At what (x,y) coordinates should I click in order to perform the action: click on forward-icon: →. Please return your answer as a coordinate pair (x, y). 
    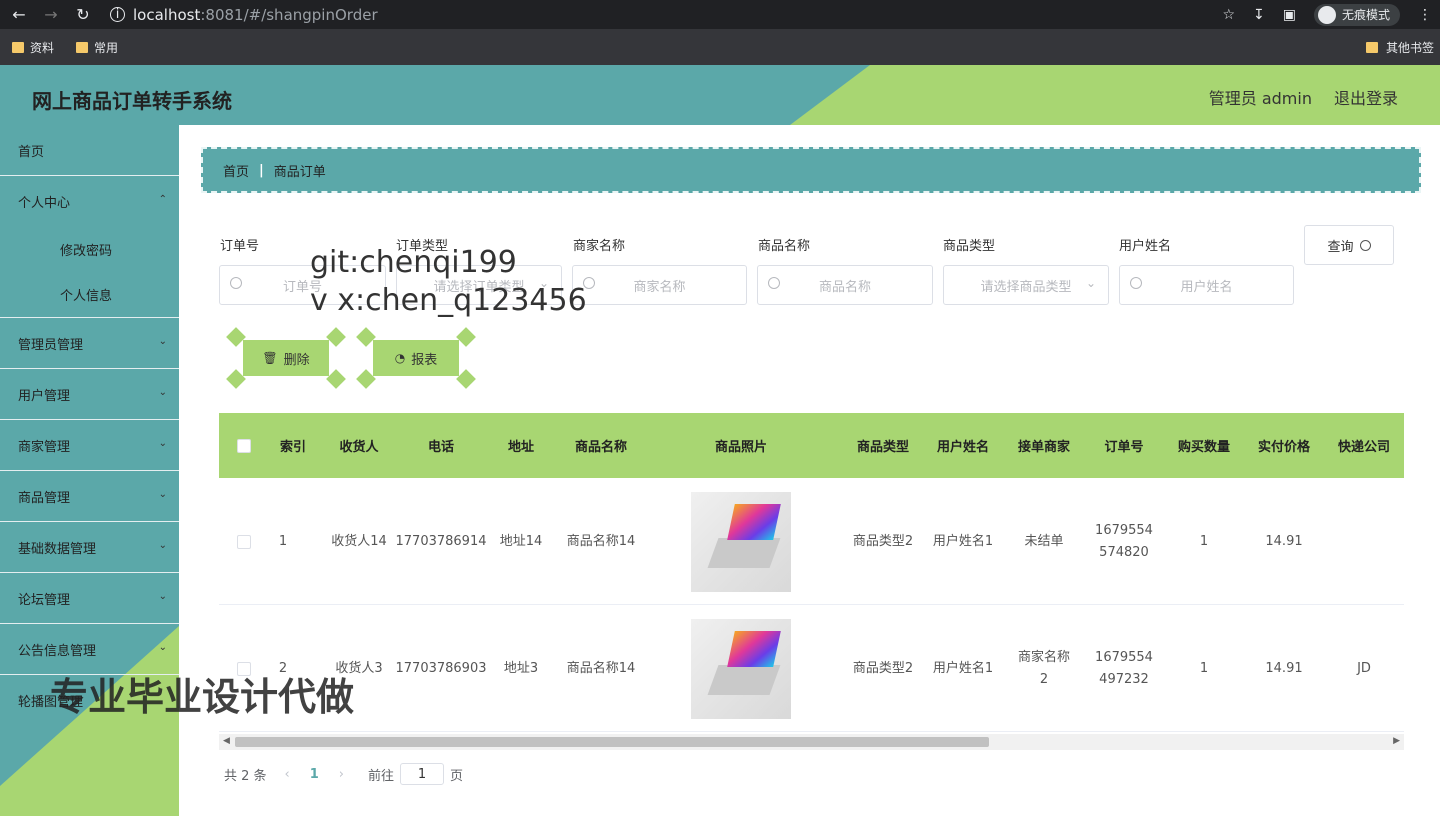
    Looking at the image, I should click on (51, 14).